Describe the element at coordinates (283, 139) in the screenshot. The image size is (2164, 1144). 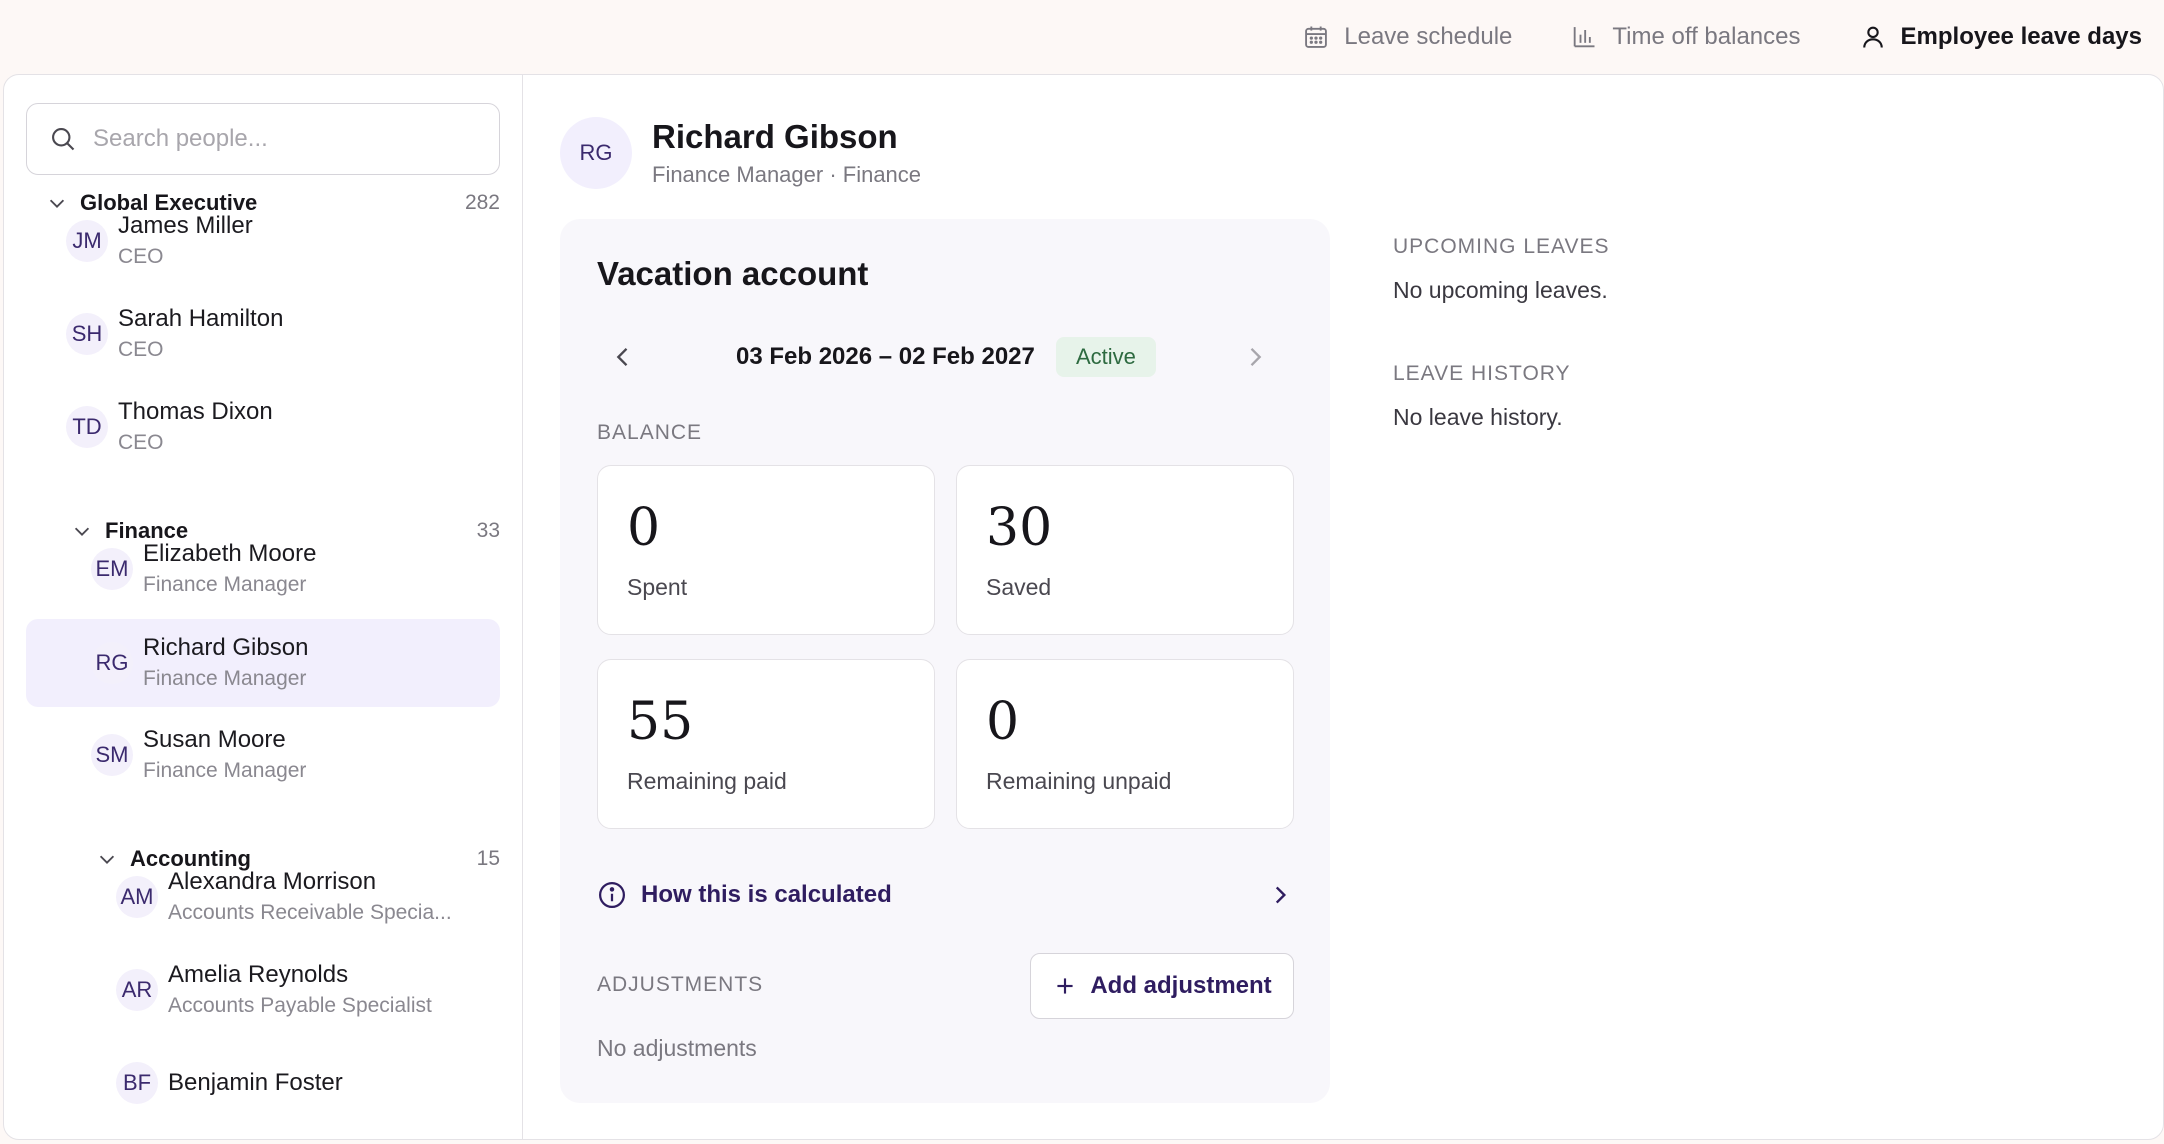
I see `search-input` at that location.